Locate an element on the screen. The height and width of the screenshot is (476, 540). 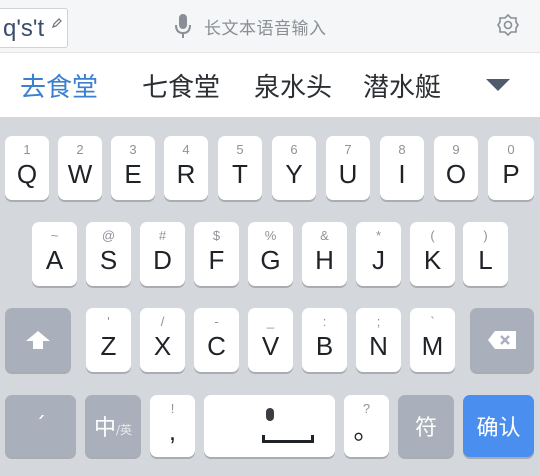
backspace-icon is located at coordinates (502, 340).